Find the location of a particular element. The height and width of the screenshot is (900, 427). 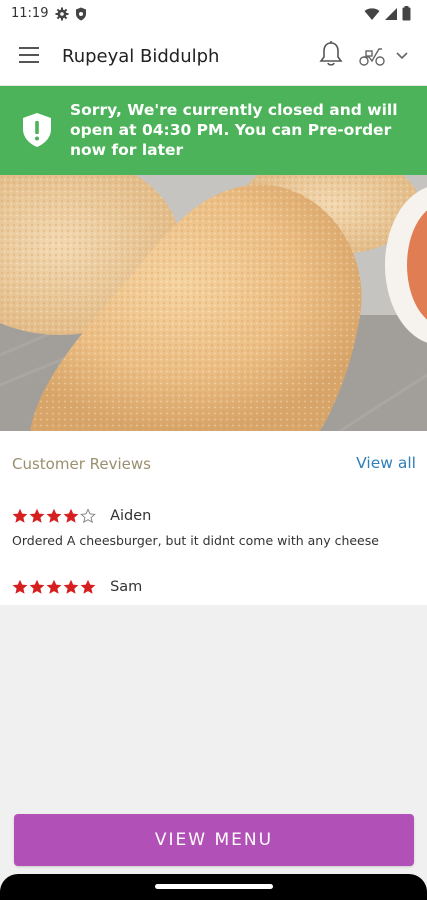

status-bar: 11:19 is located at coordinates (213, 15).